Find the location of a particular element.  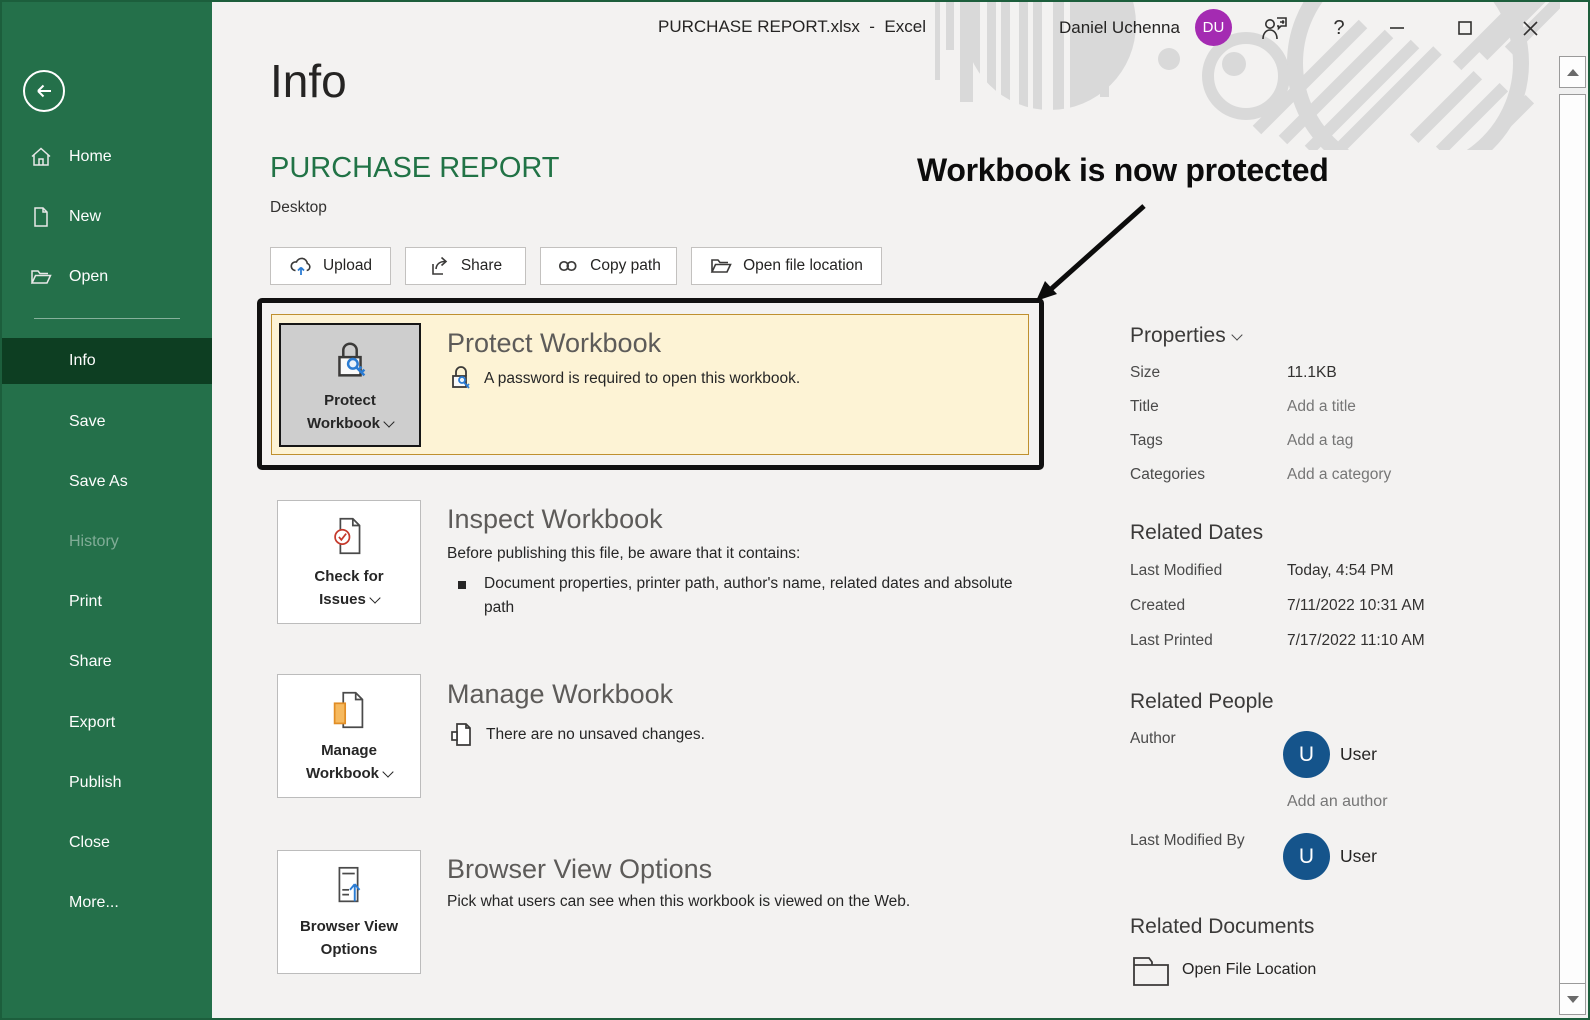

tile-label: Protect is located at coordinates (350, 400).